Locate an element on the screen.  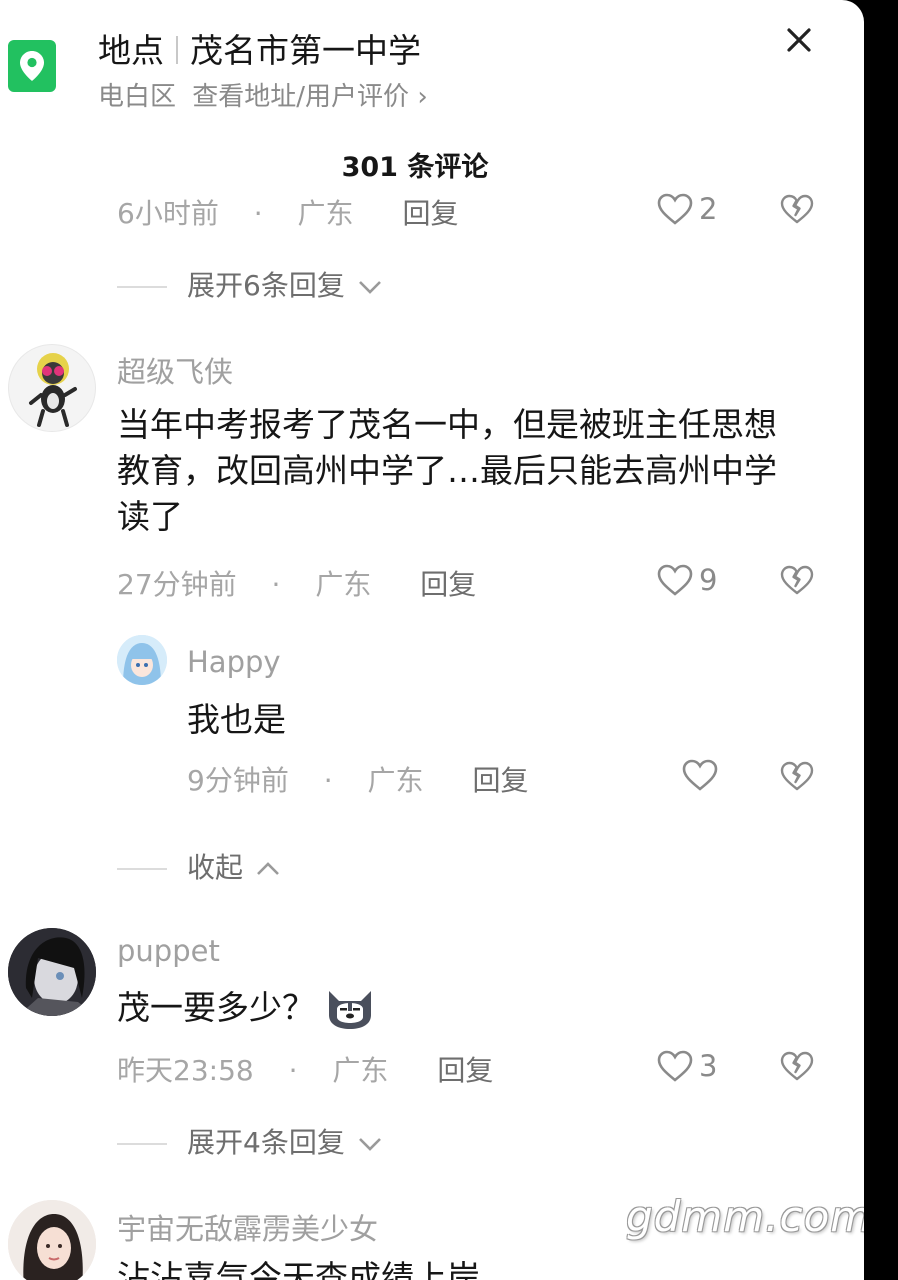
comment-meta: 9分钟前 · 广东 回复 is located at coordinates (357, 779).